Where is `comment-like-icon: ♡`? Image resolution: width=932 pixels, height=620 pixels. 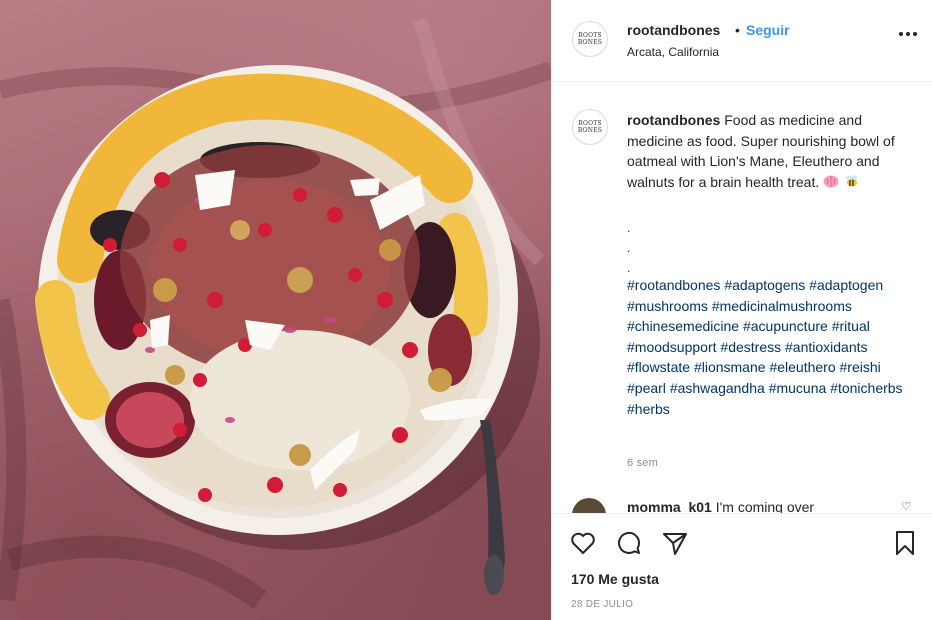
comment-like-icon: ♡ is located at coordinates (906, 506).